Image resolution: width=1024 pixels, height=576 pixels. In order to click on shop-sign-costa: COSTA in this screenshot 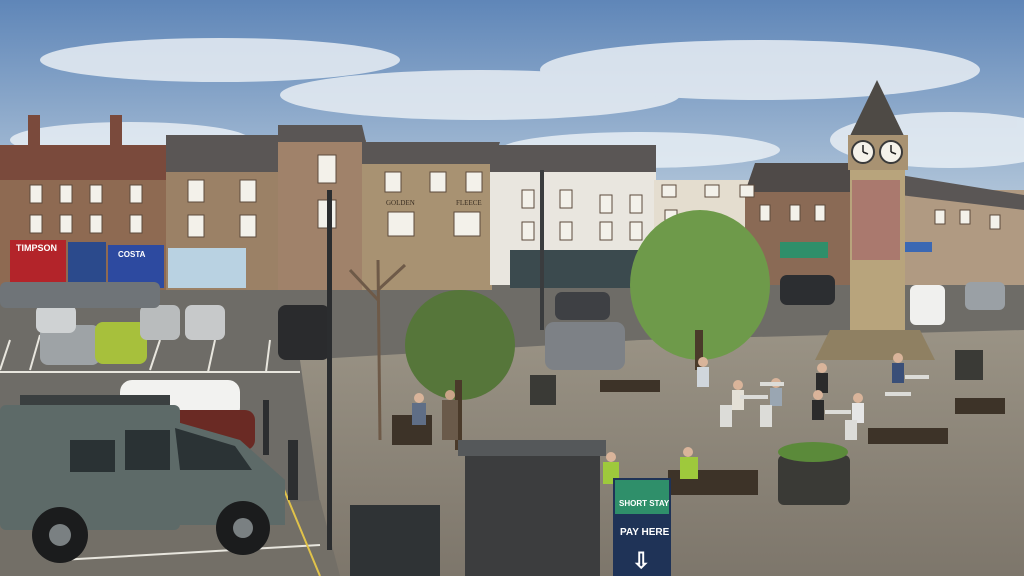, I will do `click(132, 254)`.